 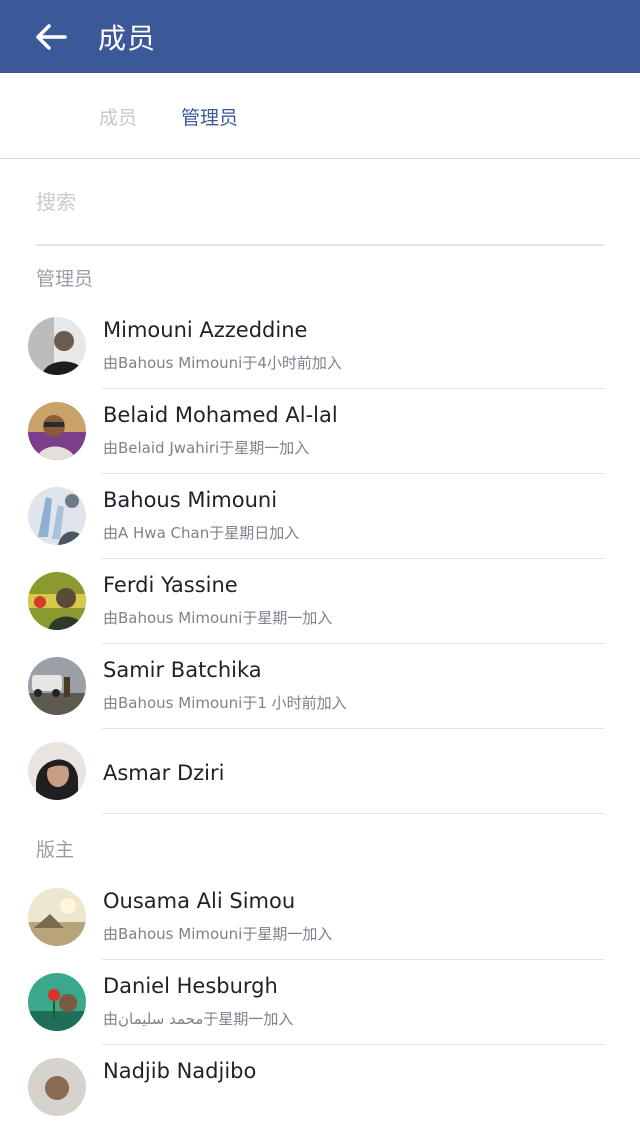 I want to click on member-joined-info: 由Bahous Mimouni于4小时前加入, so click(x=222, y=363).